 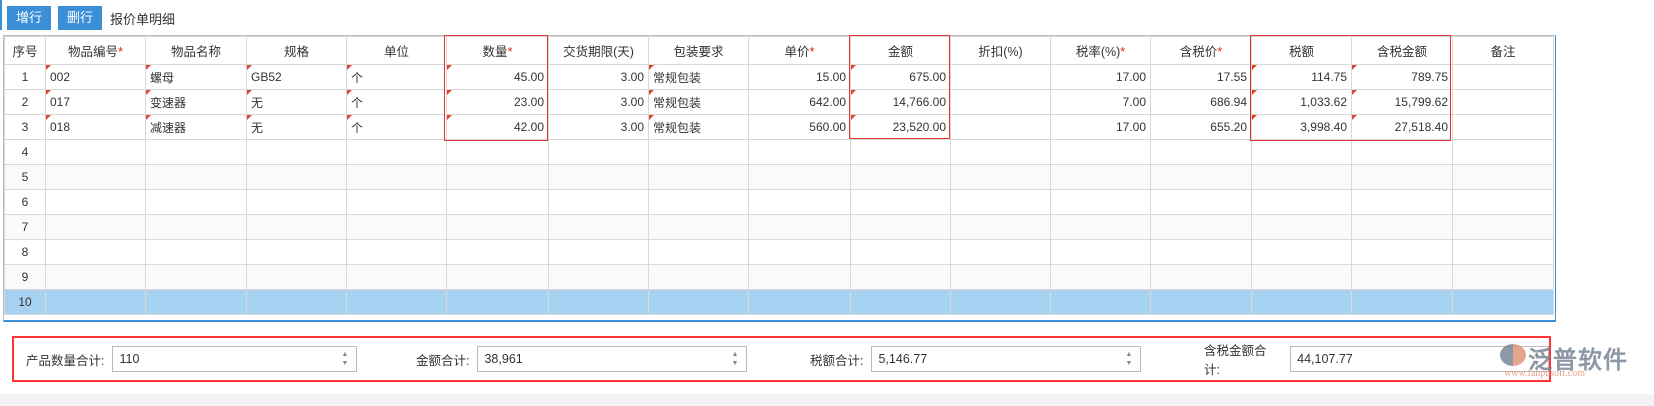 What do you see at coordinates (779, 177) in the screenshot?
I see `table-row: 5` at bounding box center [779, 177].